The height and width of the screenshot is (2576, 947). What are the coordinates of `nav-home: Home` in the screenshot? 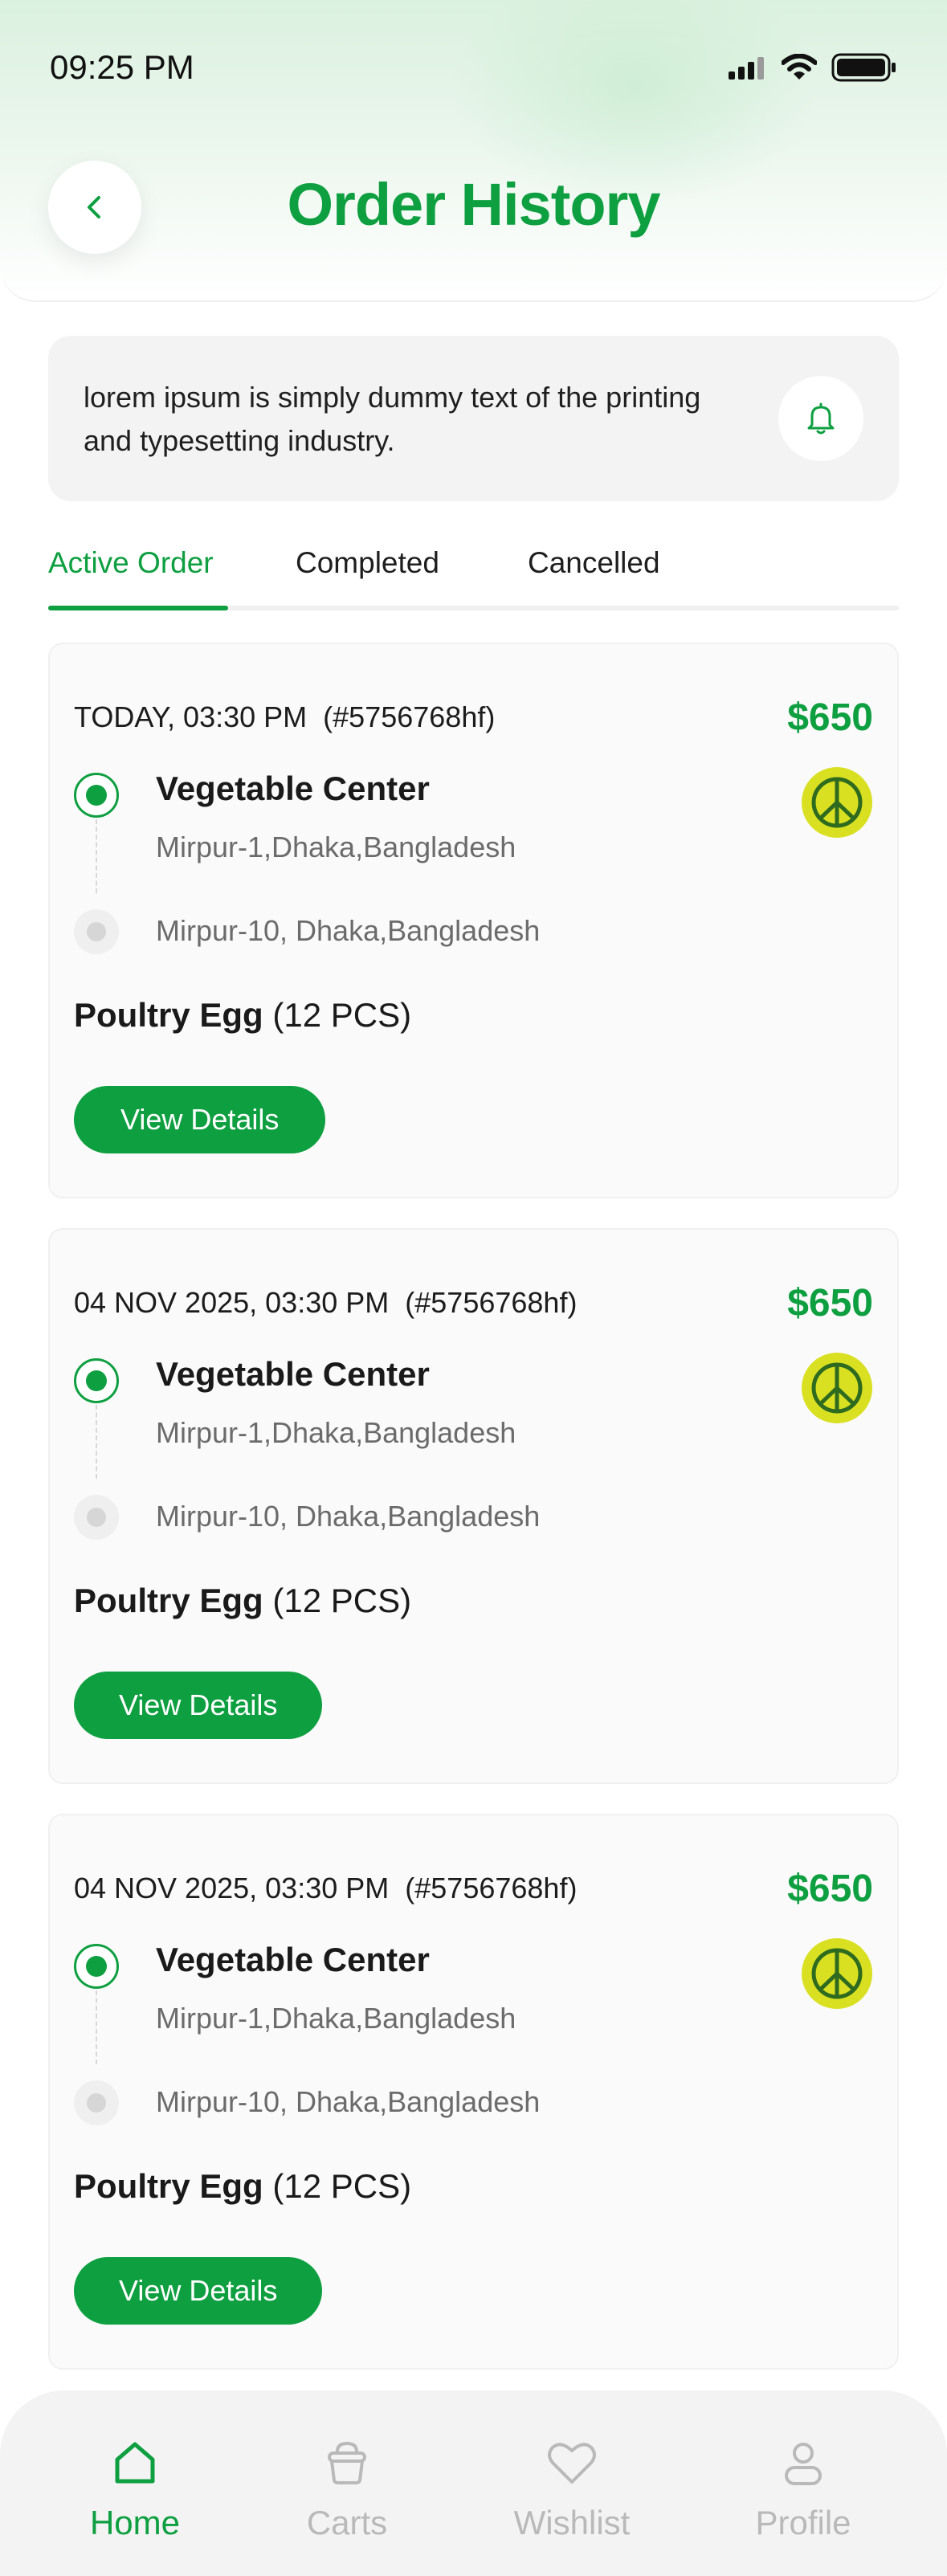 It's located at (135, 2490).